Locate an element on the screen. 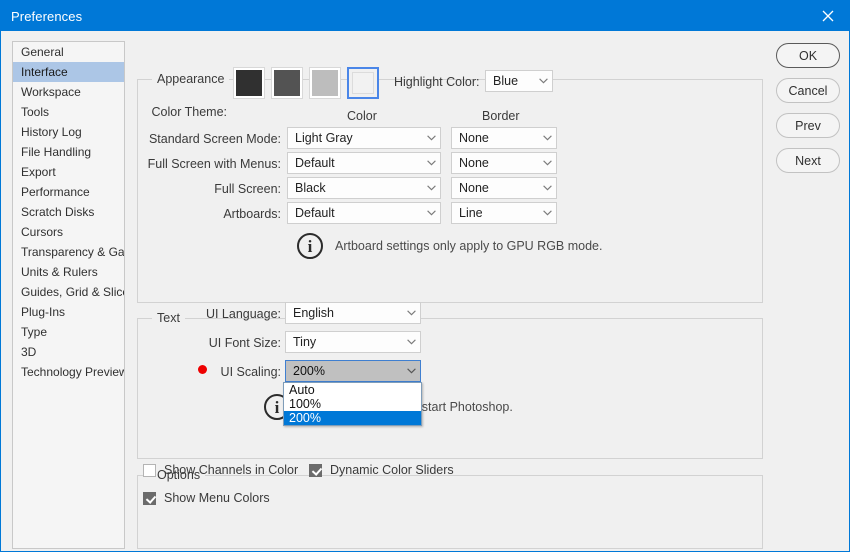 Image resolution: width=850 pixels, height=552 pixels. full-screen-with-menus-border-combo: None is located at coordinates (504, 163).